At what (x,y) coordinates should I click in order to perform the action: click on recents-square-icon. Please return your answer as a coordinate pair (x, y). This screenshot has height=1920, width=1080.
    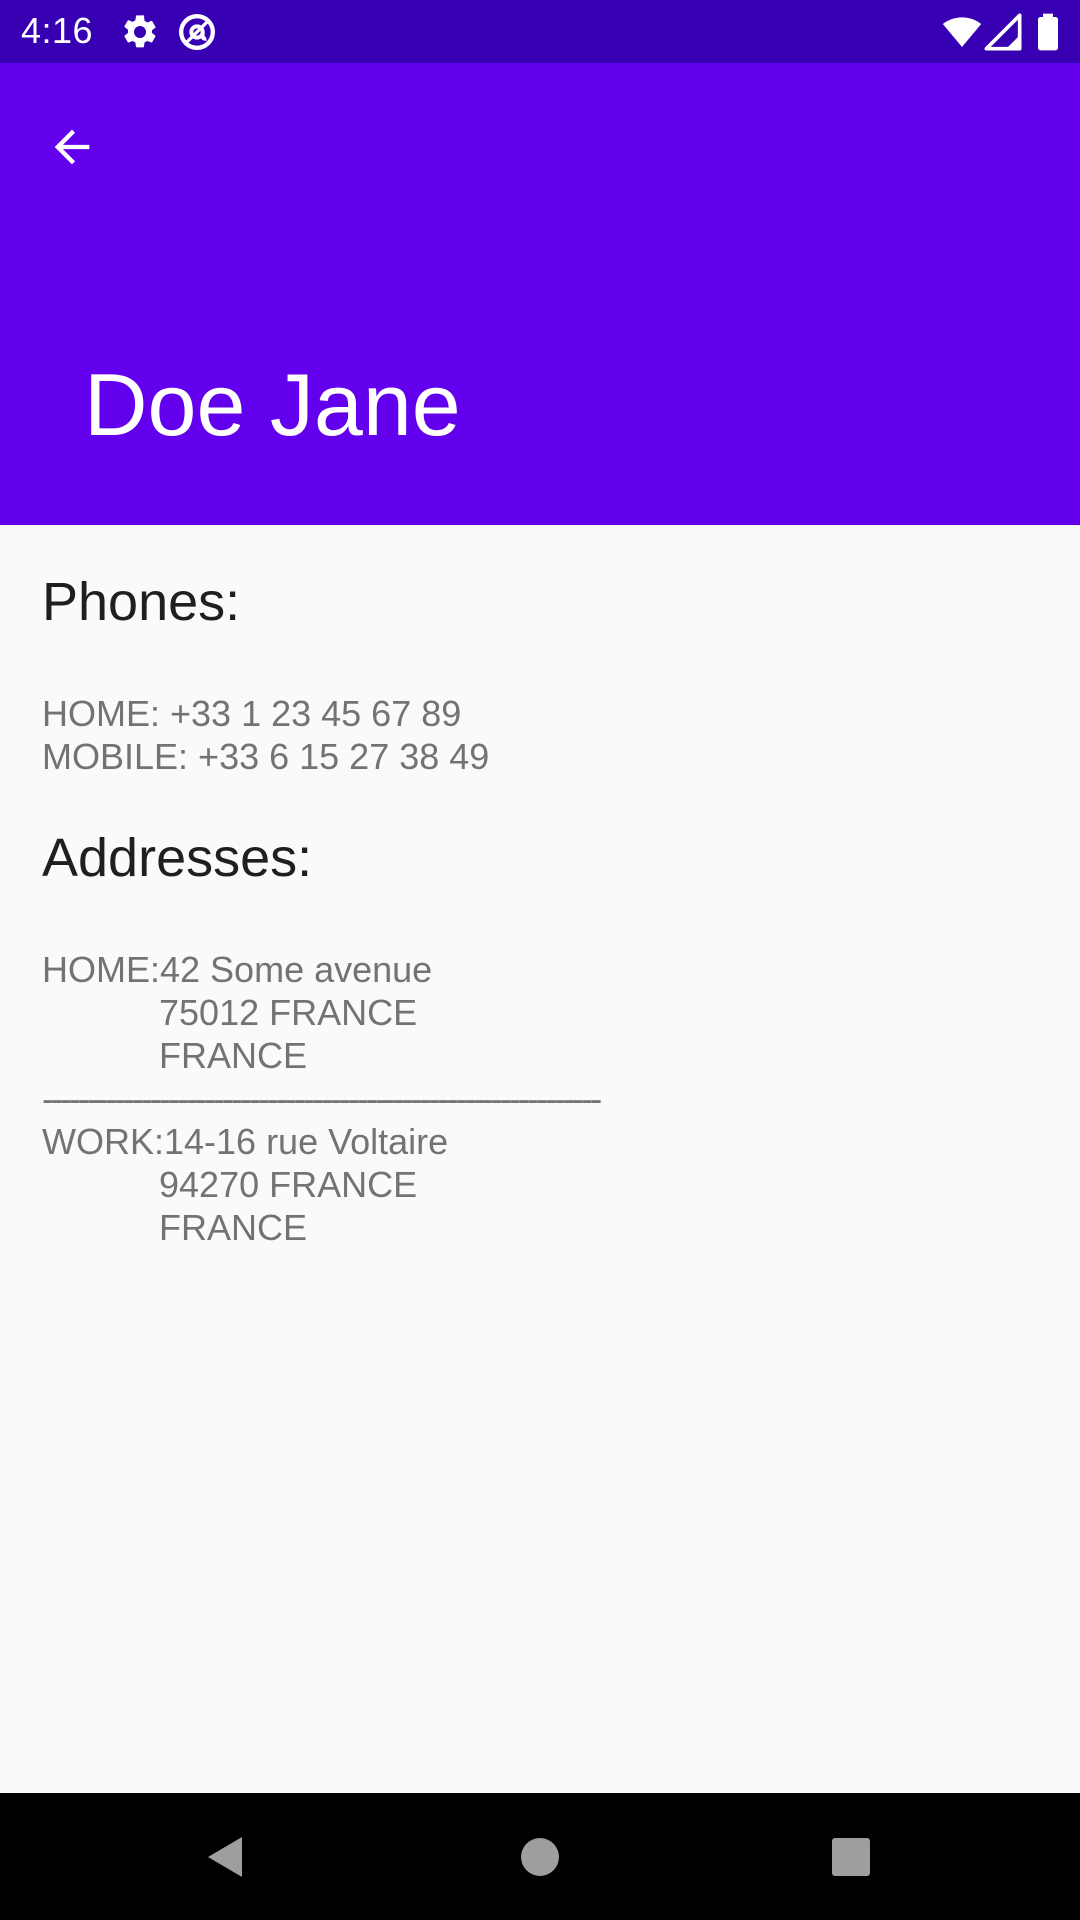
    Looking at the image, I should click on (851, 1857).